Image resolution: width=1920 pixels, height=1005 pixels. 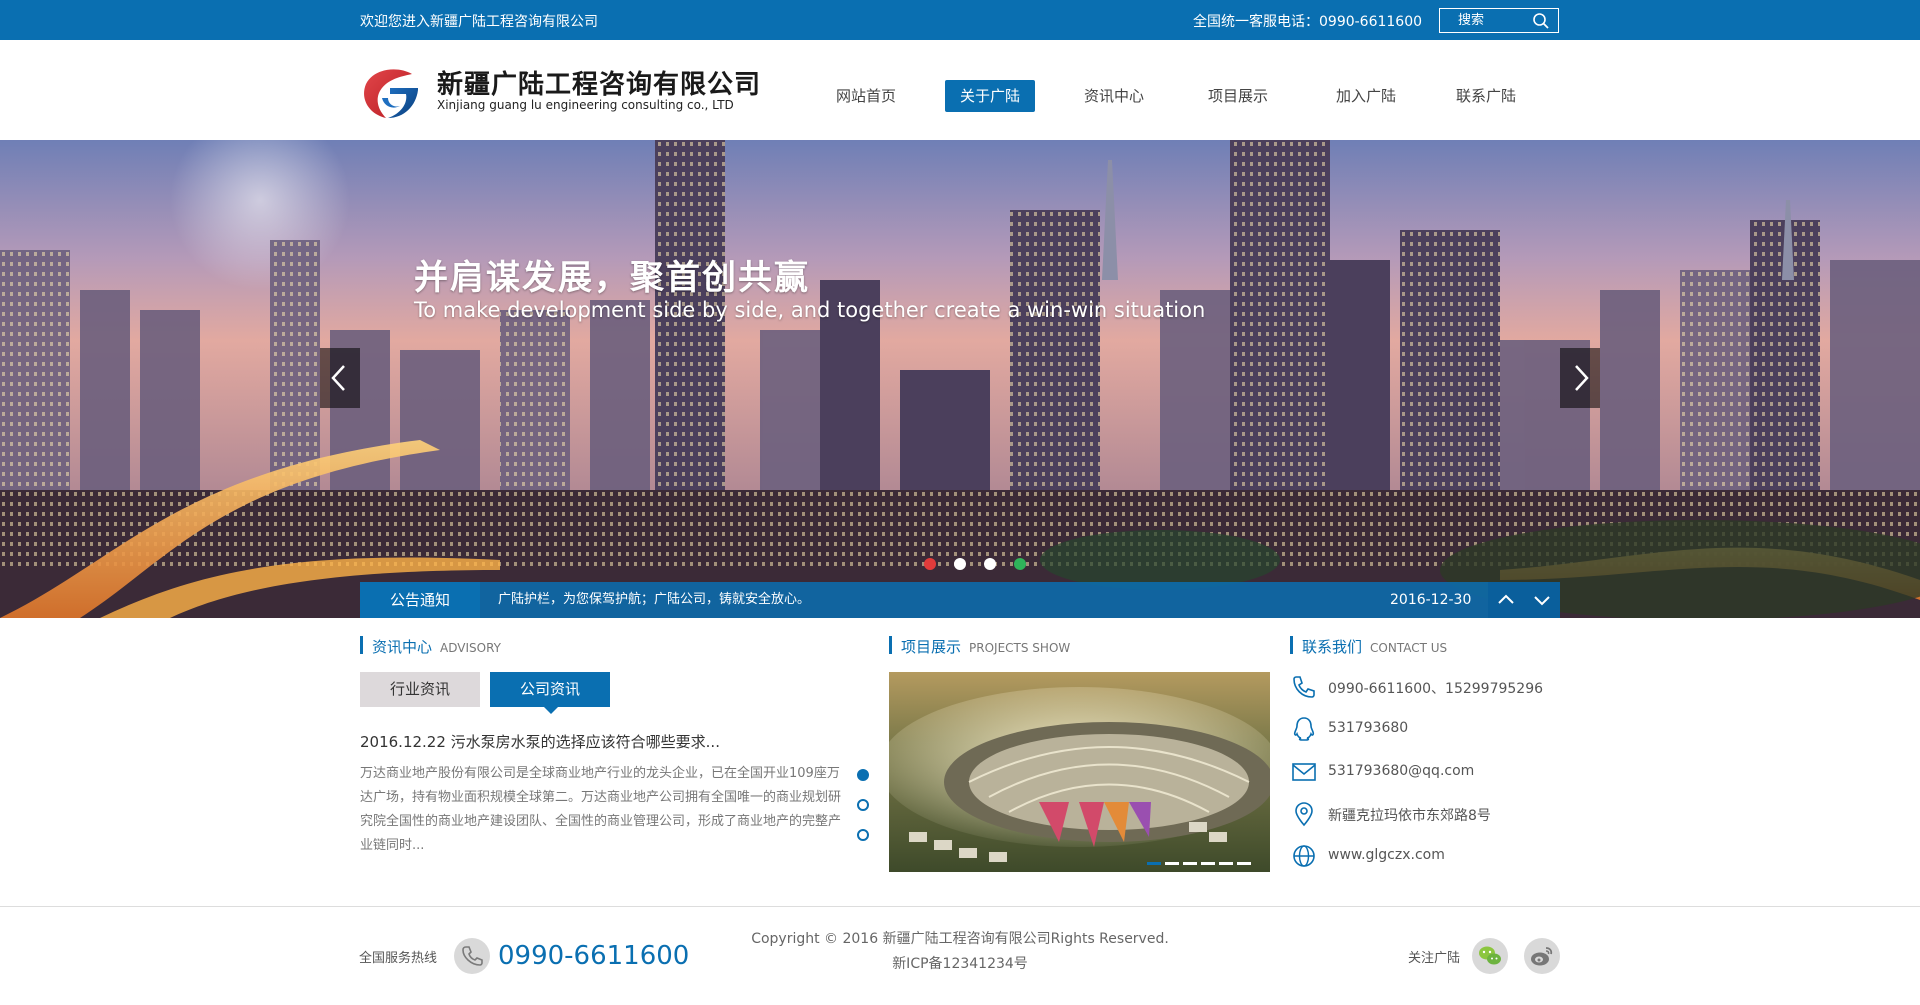 I want to click on notice-next-button, so click(x=1542, y=600).